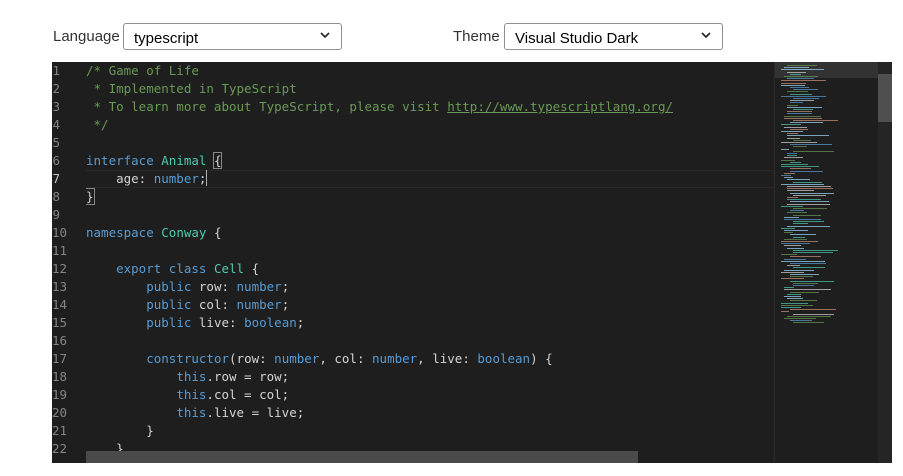 This screenshot has width=903, height=476. What do you see at coordinates (248, 376) in the screenshot?
I see `code-token: .row = row;` at bounding box center [248, 376].